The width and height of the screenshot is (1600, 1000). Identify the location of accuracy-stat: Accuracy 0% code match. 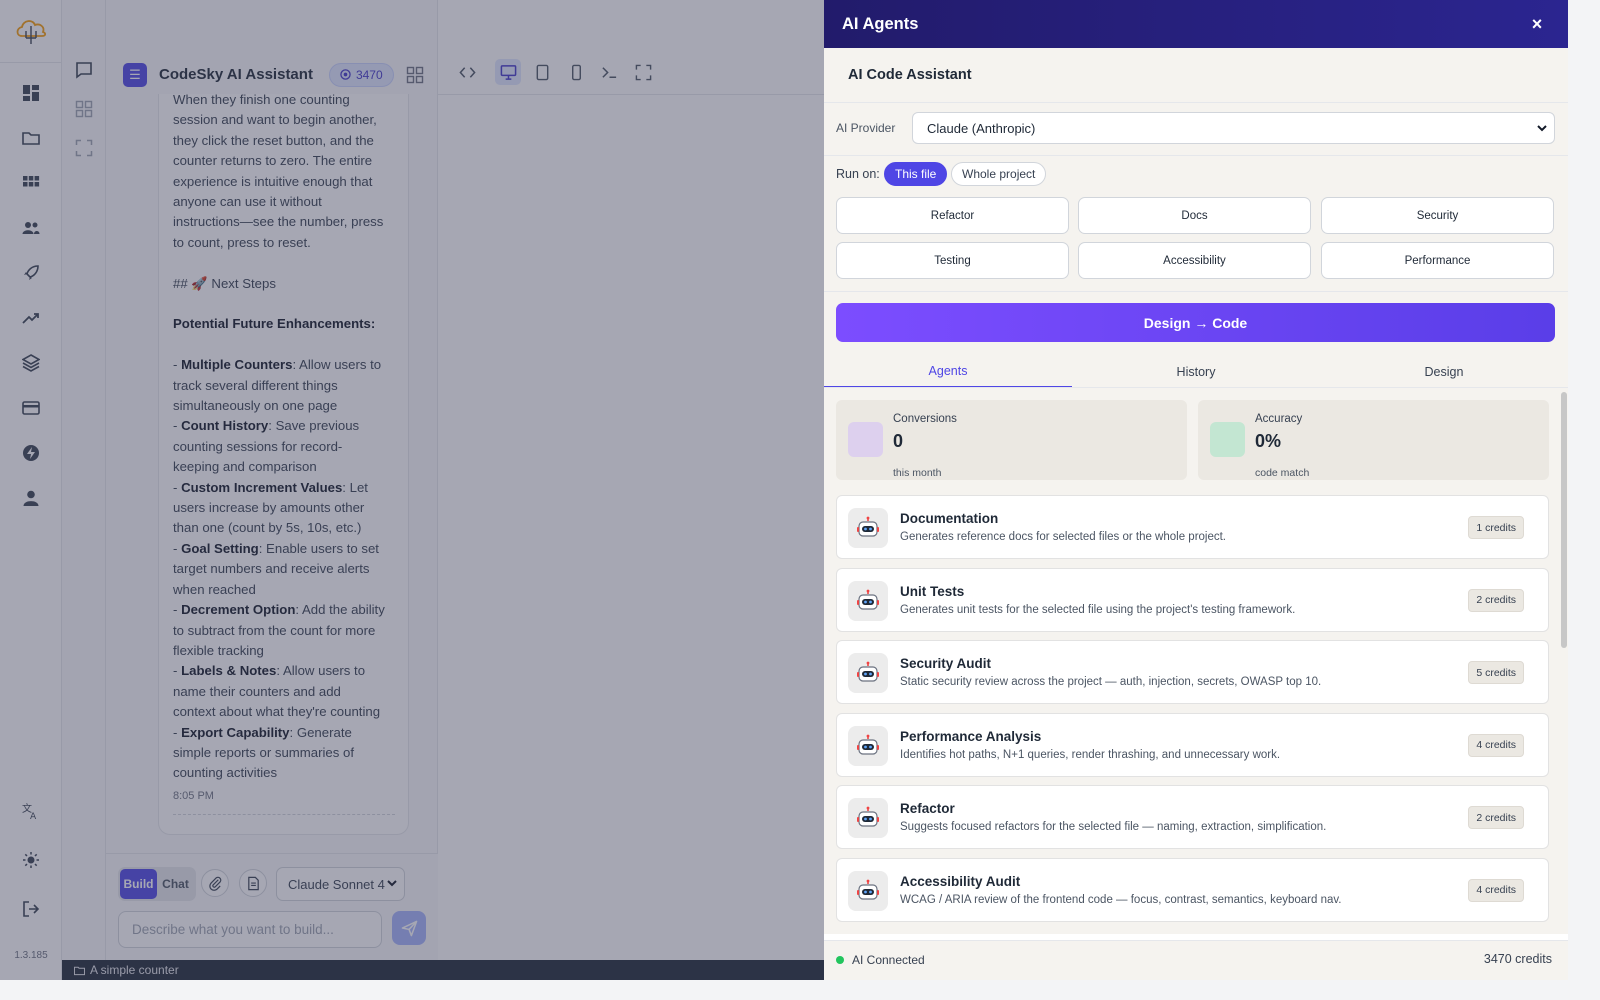
(1373, 440).